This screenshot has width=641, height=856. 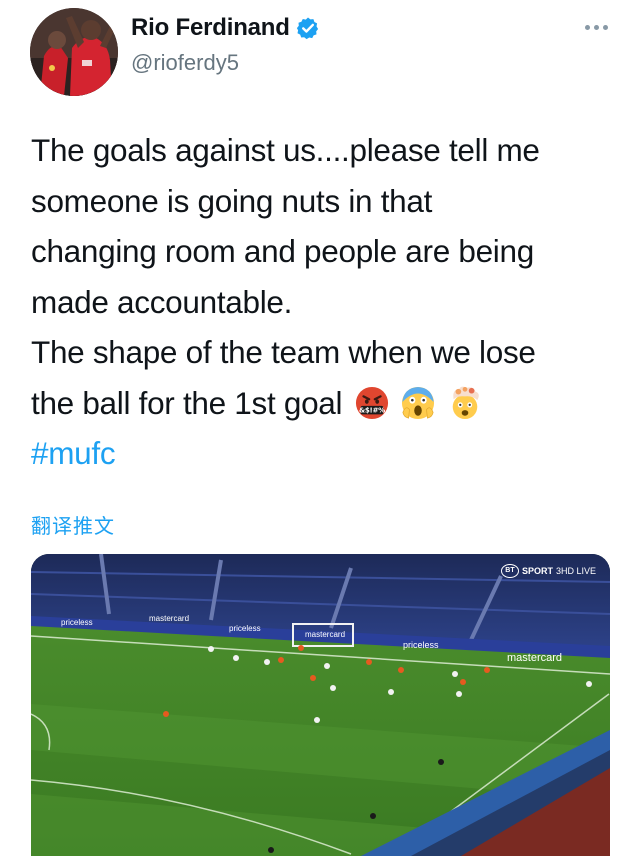 I want to click on author-handle: @rioferdy5, so click(x=185, y=63).